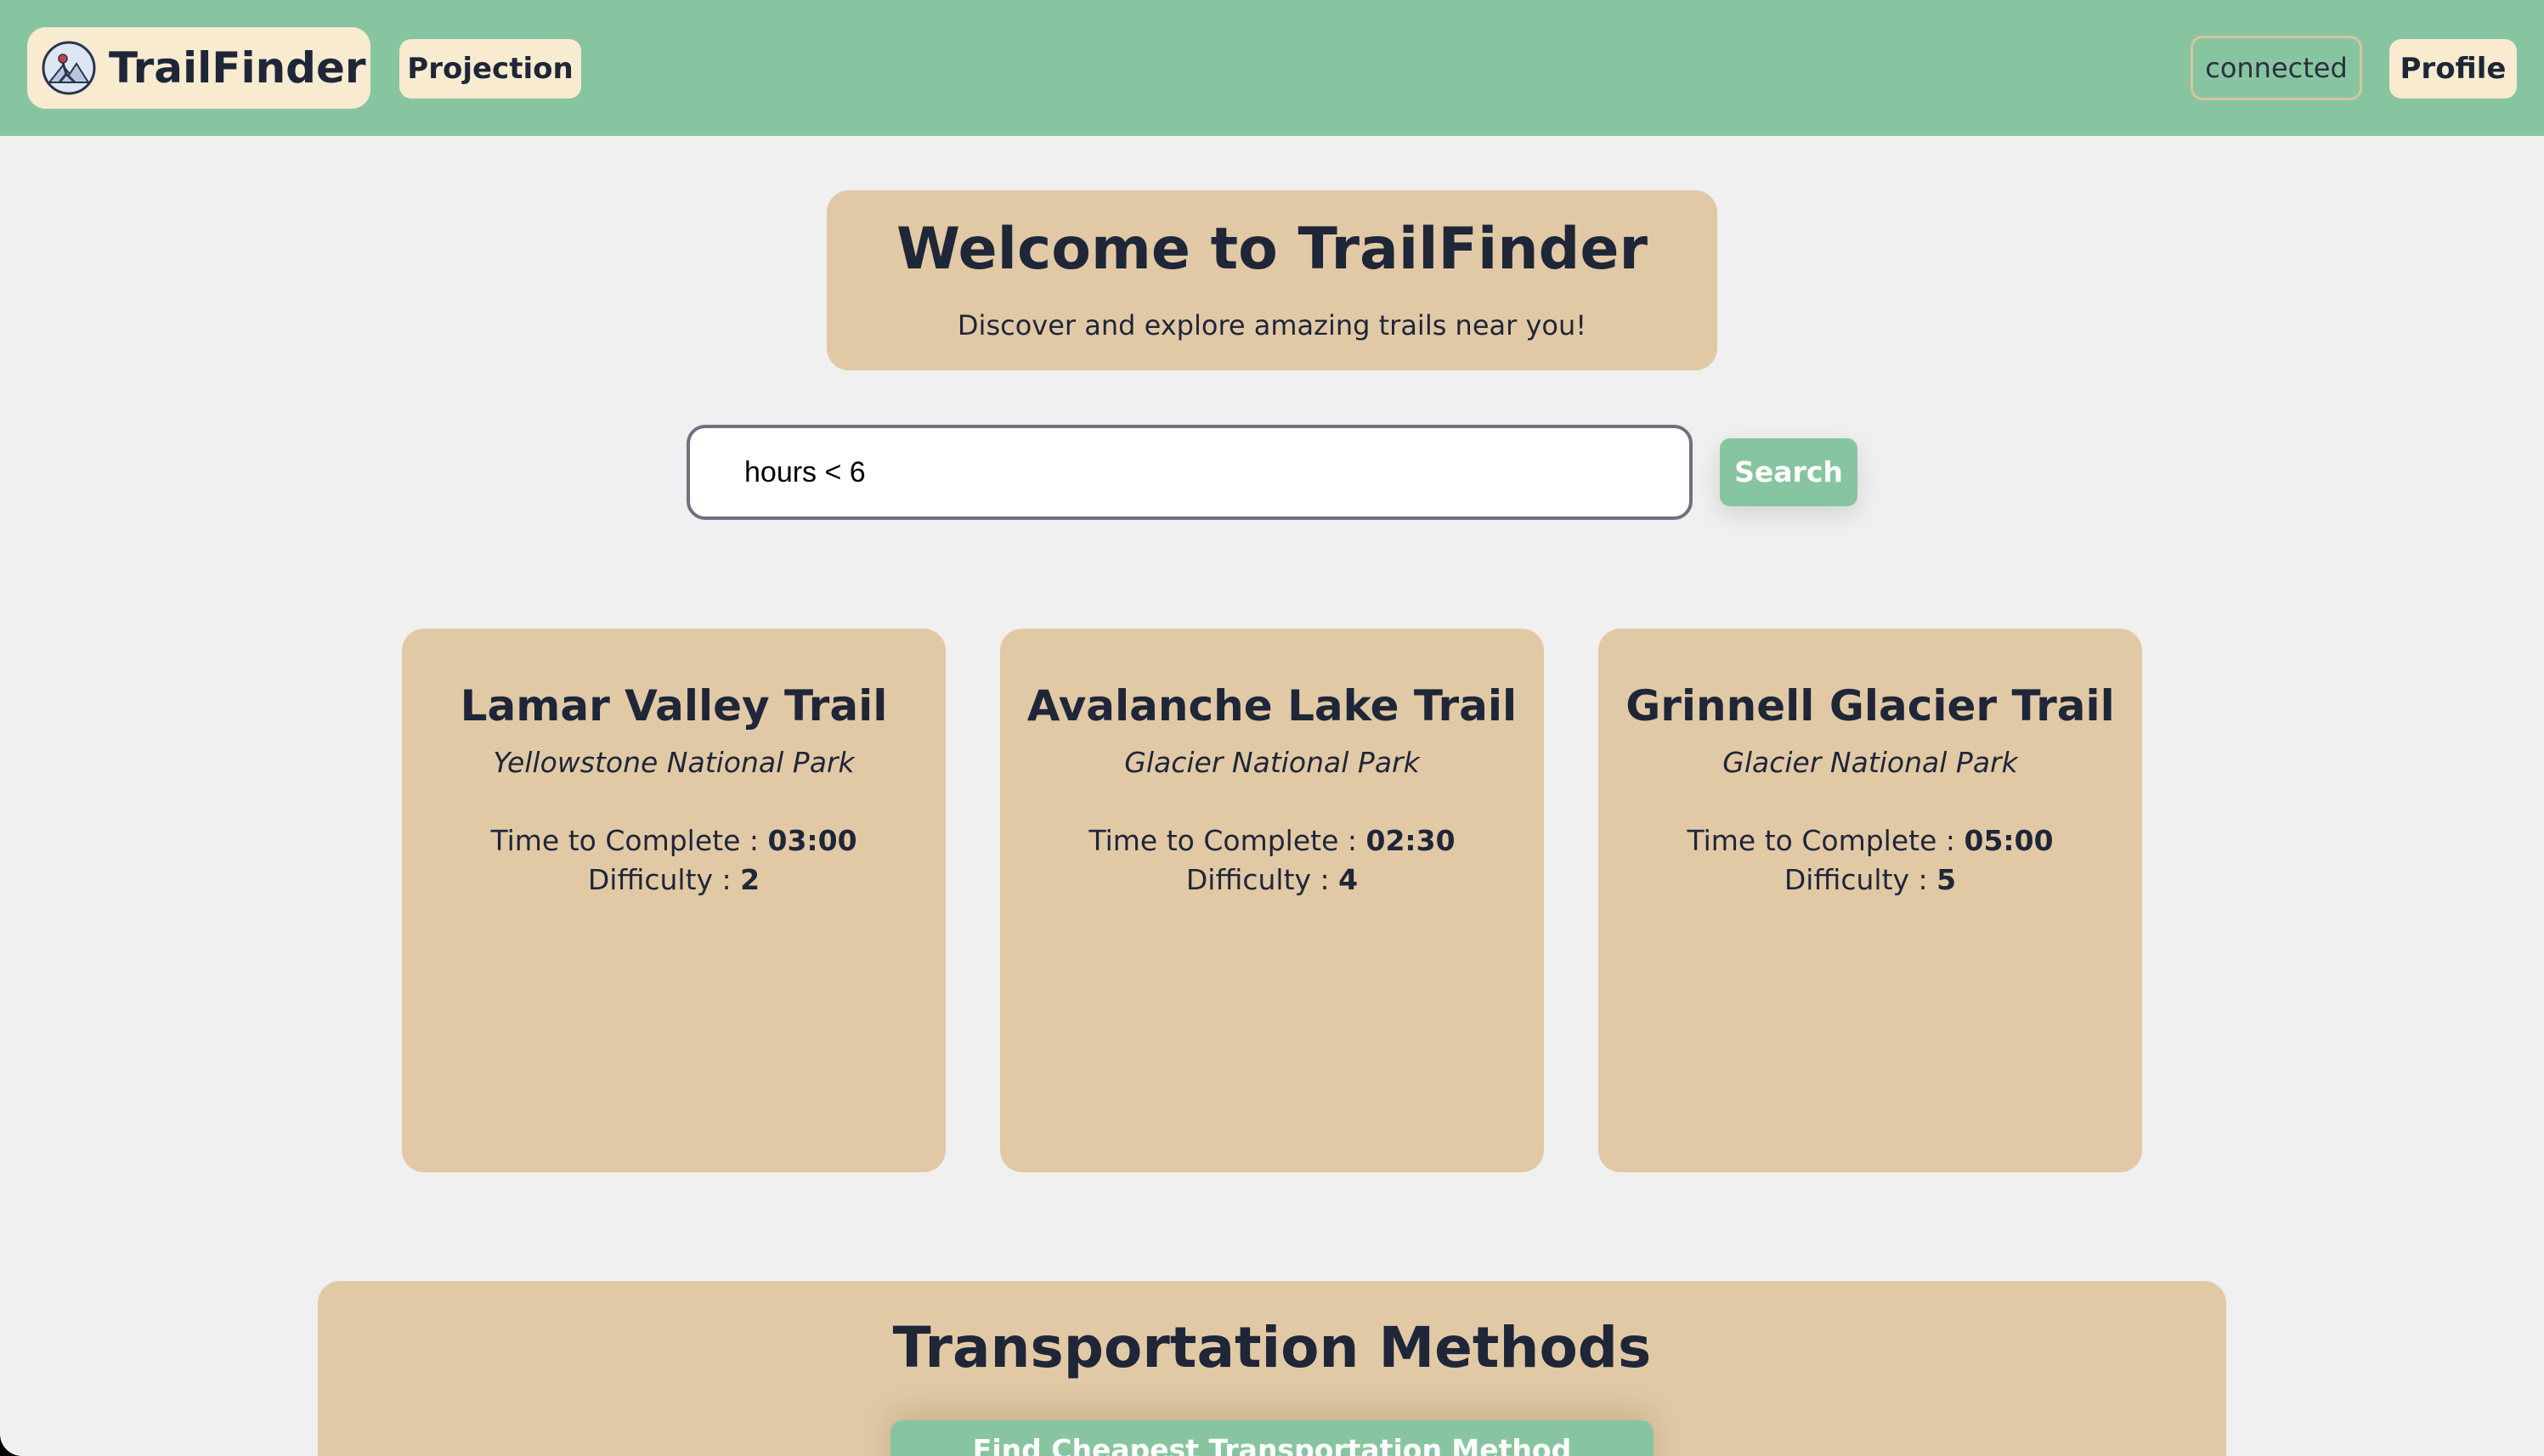  Describe the element at coordinates (1190, 473) in the screenshot. I see `search-input` at that location.